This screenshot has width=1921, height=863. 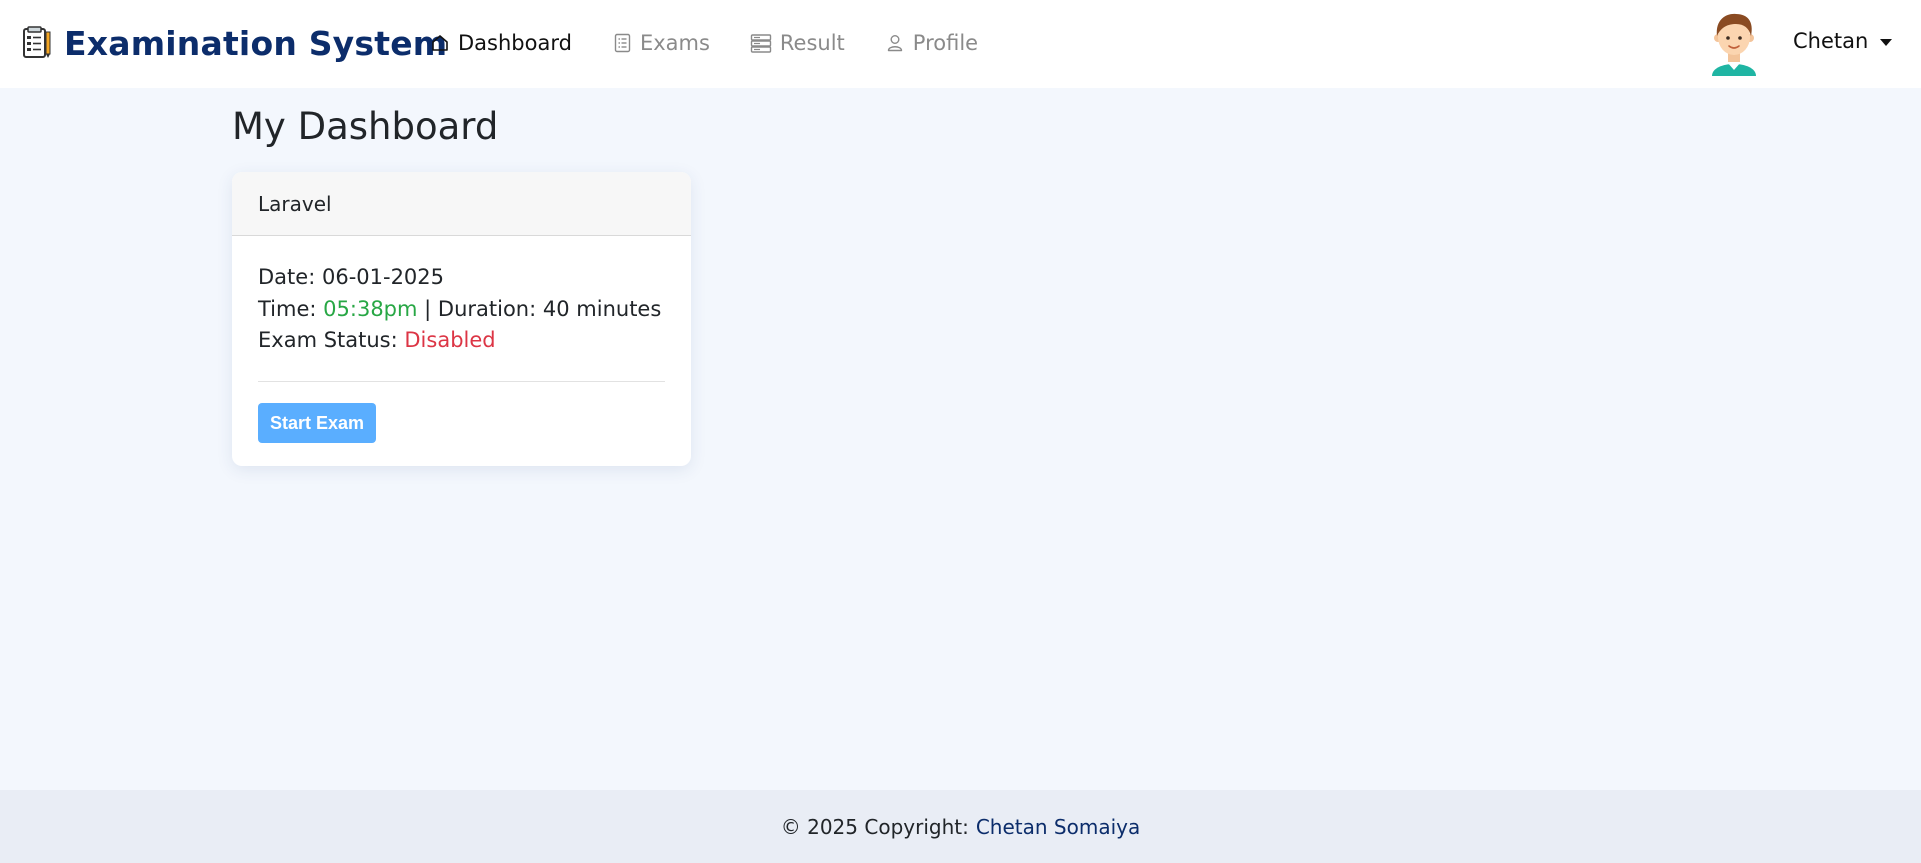 I want to click on exam-card-header: Laravel, so click(x=461, y=204).